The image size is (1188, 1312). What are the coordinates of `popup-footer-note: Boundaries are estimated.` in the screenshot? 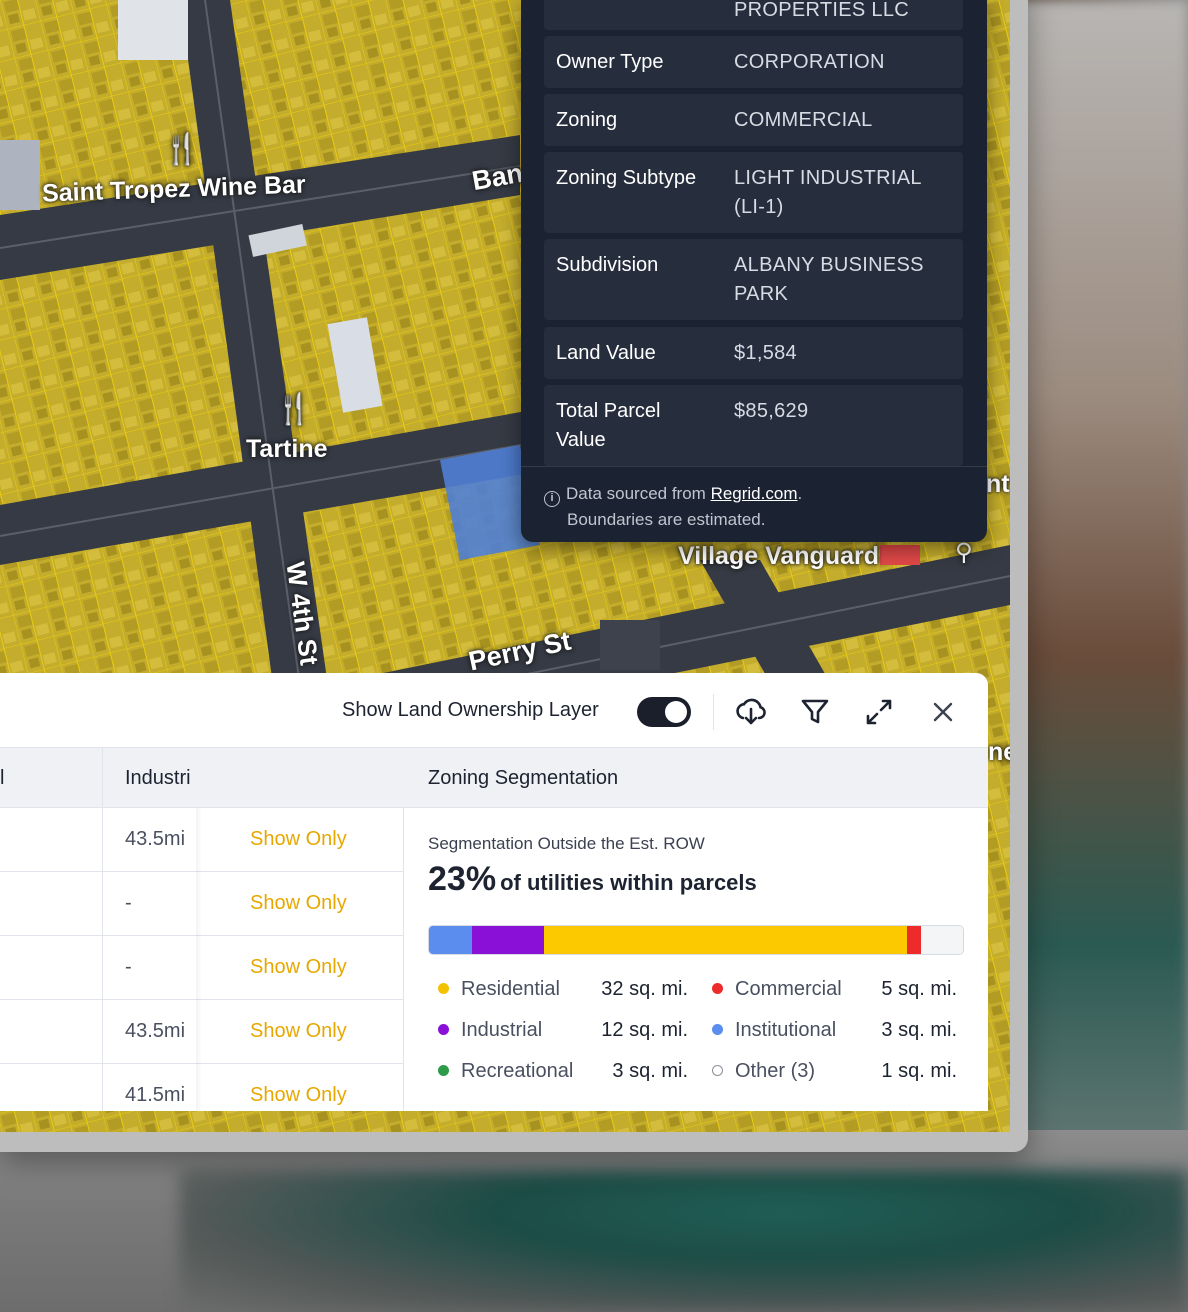 It's located at (666, 519).